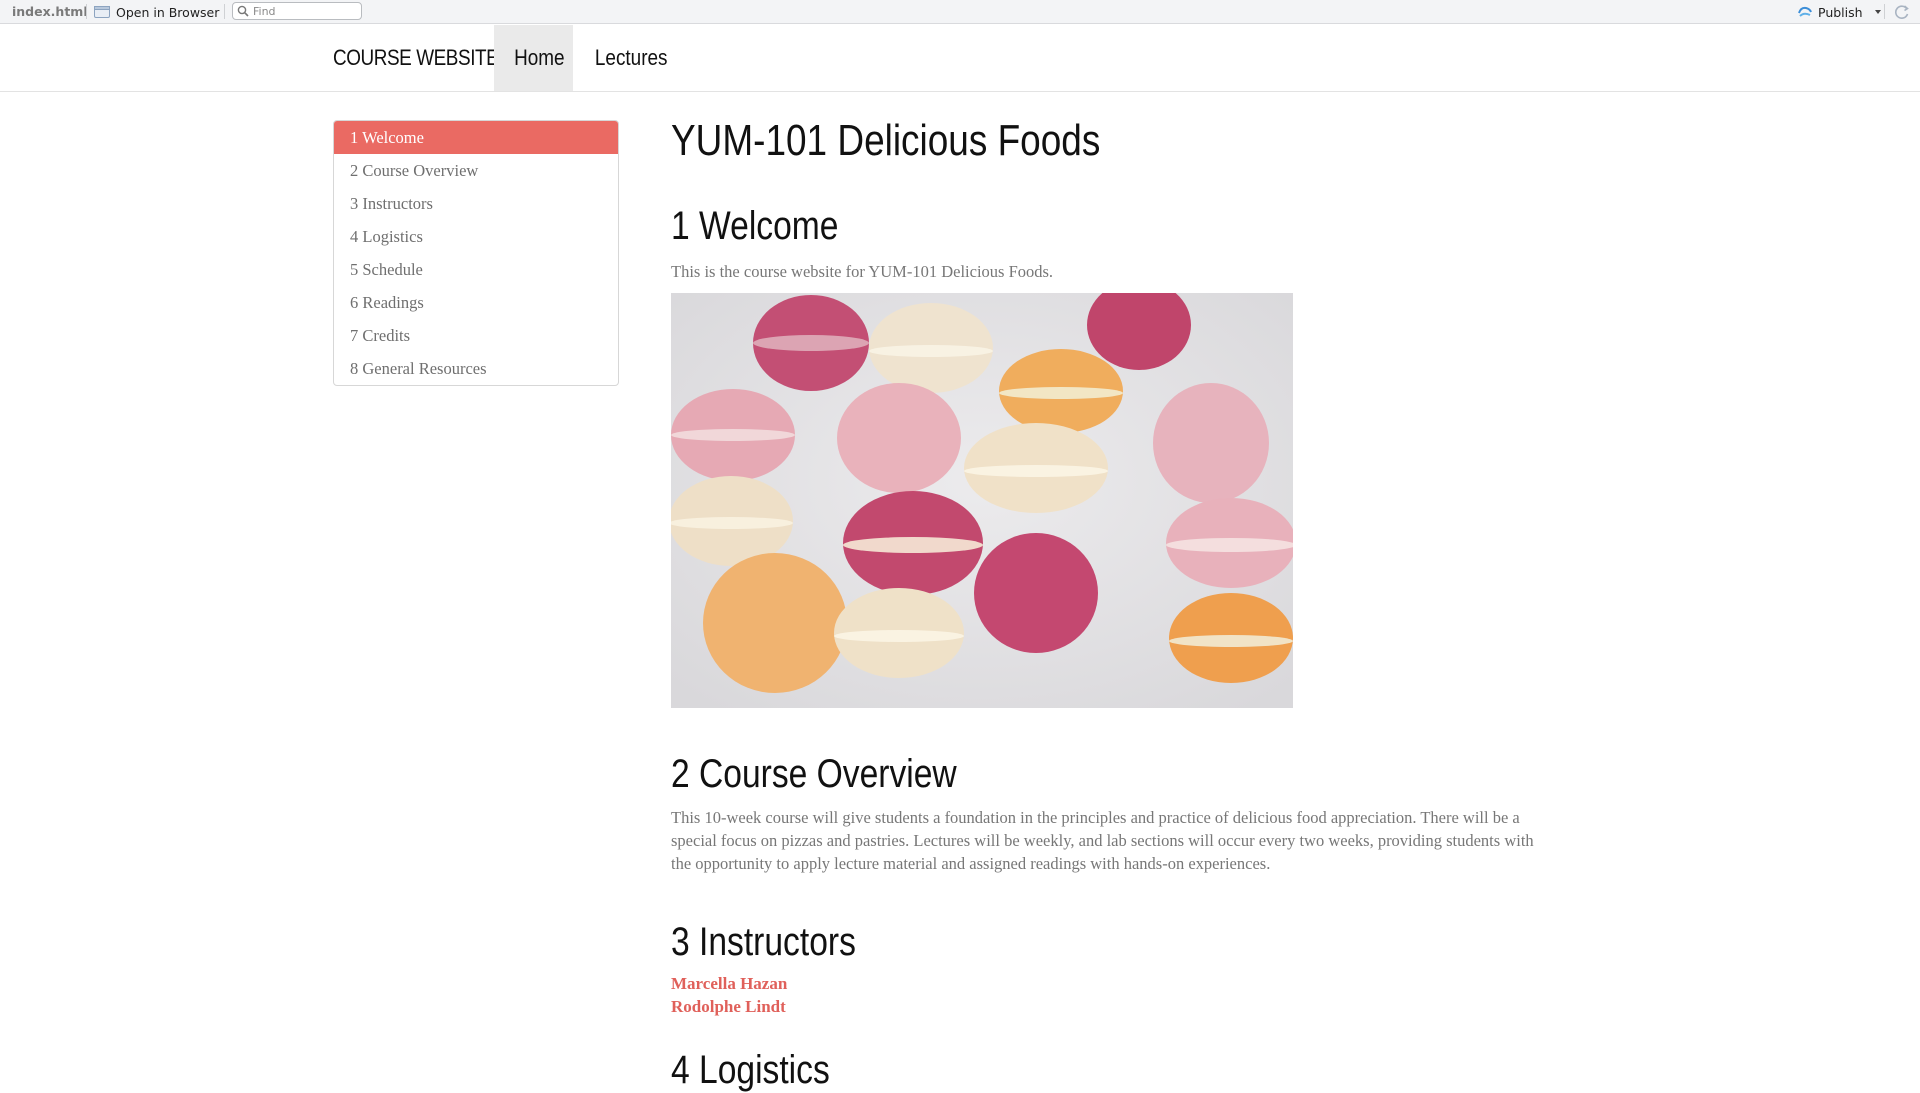 The width and height of the screenshot is (1920, 1093). What do you see at coordinates (631, 57) in the screenshot?
I see `nav-lectures-label: Lectures` at bounding box center [631, 57].